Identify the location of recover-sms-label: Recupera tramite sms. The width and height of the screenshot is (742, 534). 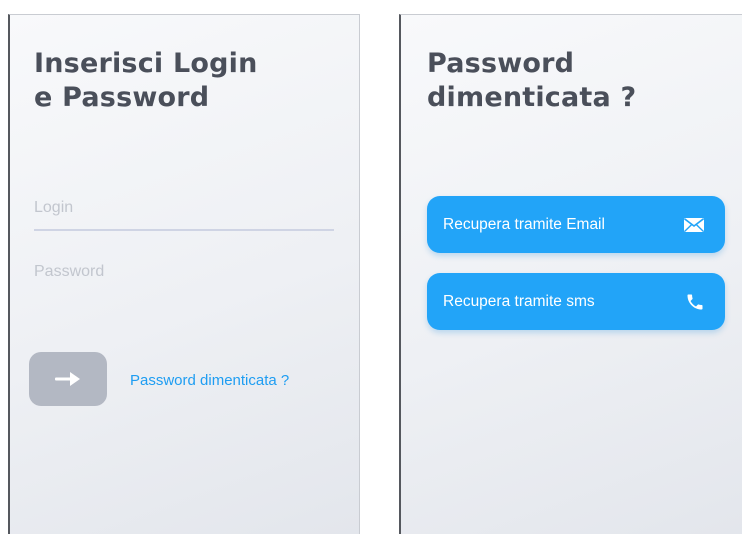
(519, 301).